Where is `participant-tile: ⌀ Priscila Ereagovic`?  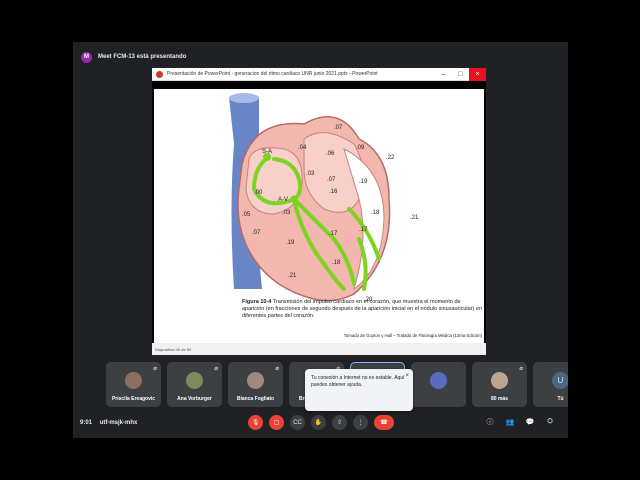
participant-tile: ⌀ Priscila Ereagovic is located at coordinates (133, 384).